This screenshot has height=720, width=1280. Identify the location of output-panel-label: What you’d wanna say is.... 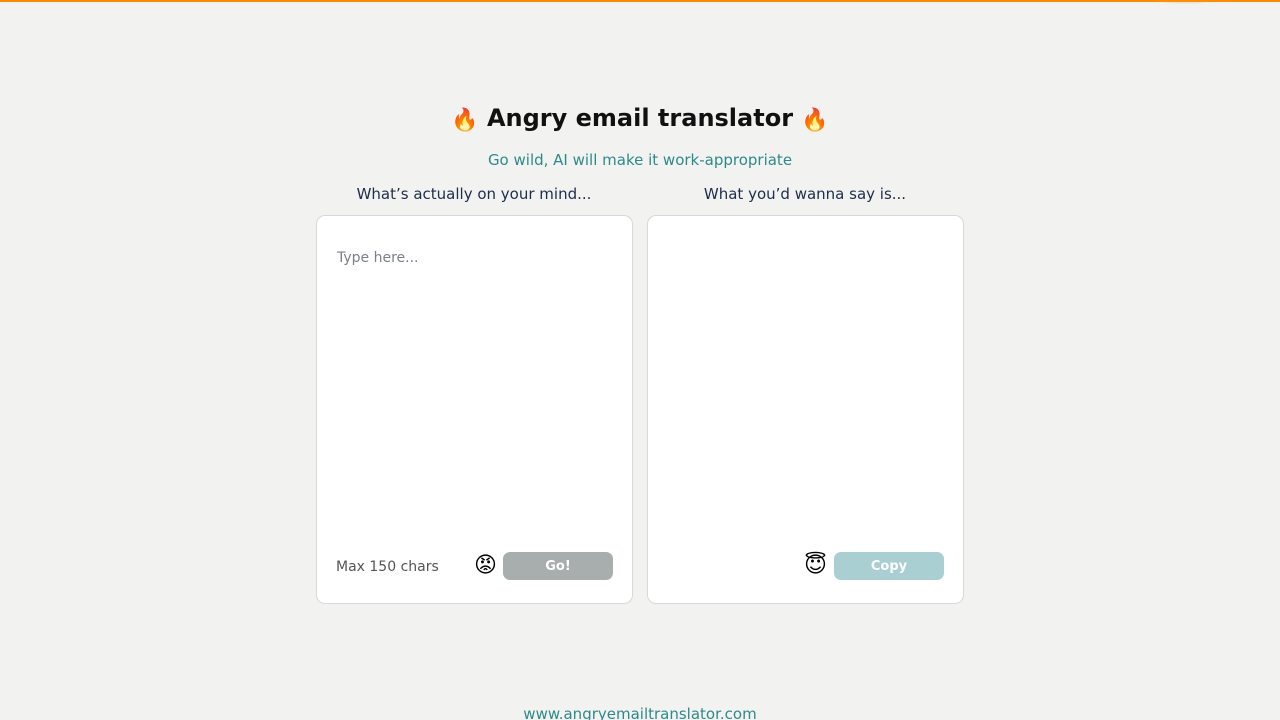
(805, 194).